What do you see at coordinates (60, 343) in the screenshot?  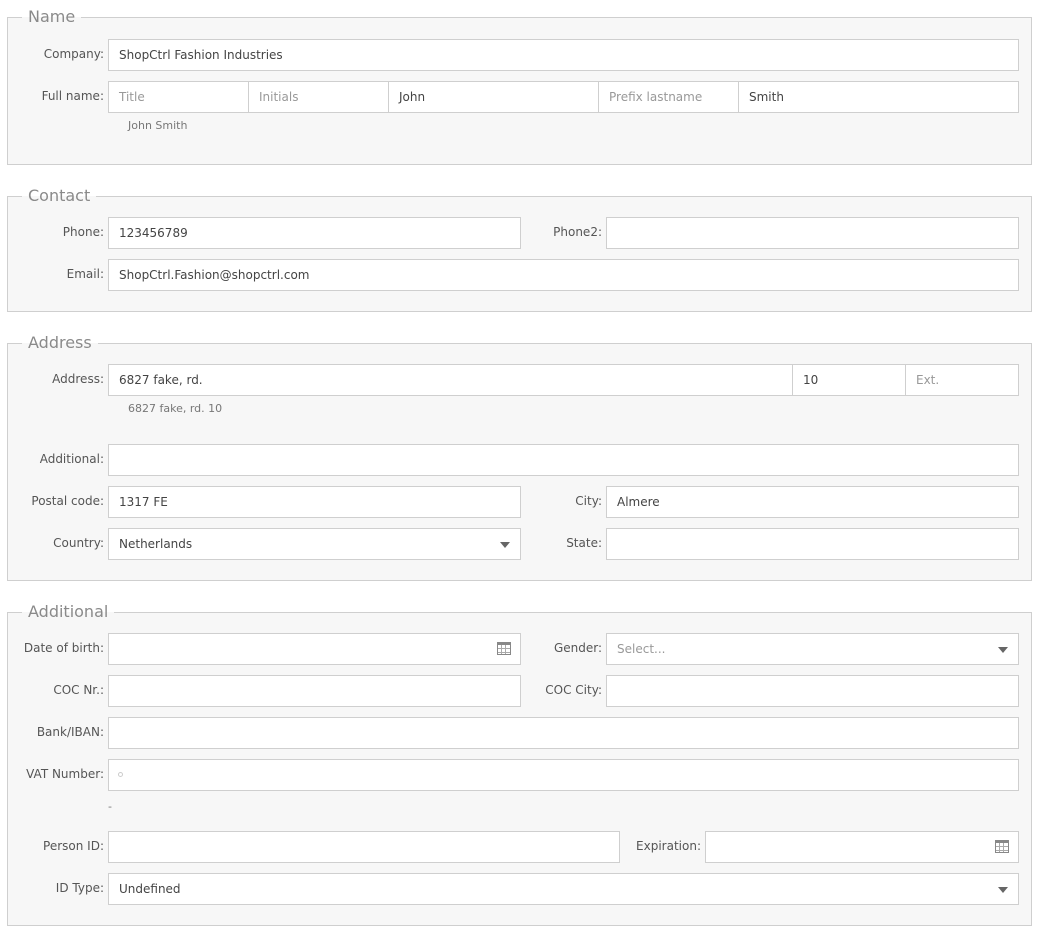 I see `address-section-legend: Address` at bounding box center [60, 343].